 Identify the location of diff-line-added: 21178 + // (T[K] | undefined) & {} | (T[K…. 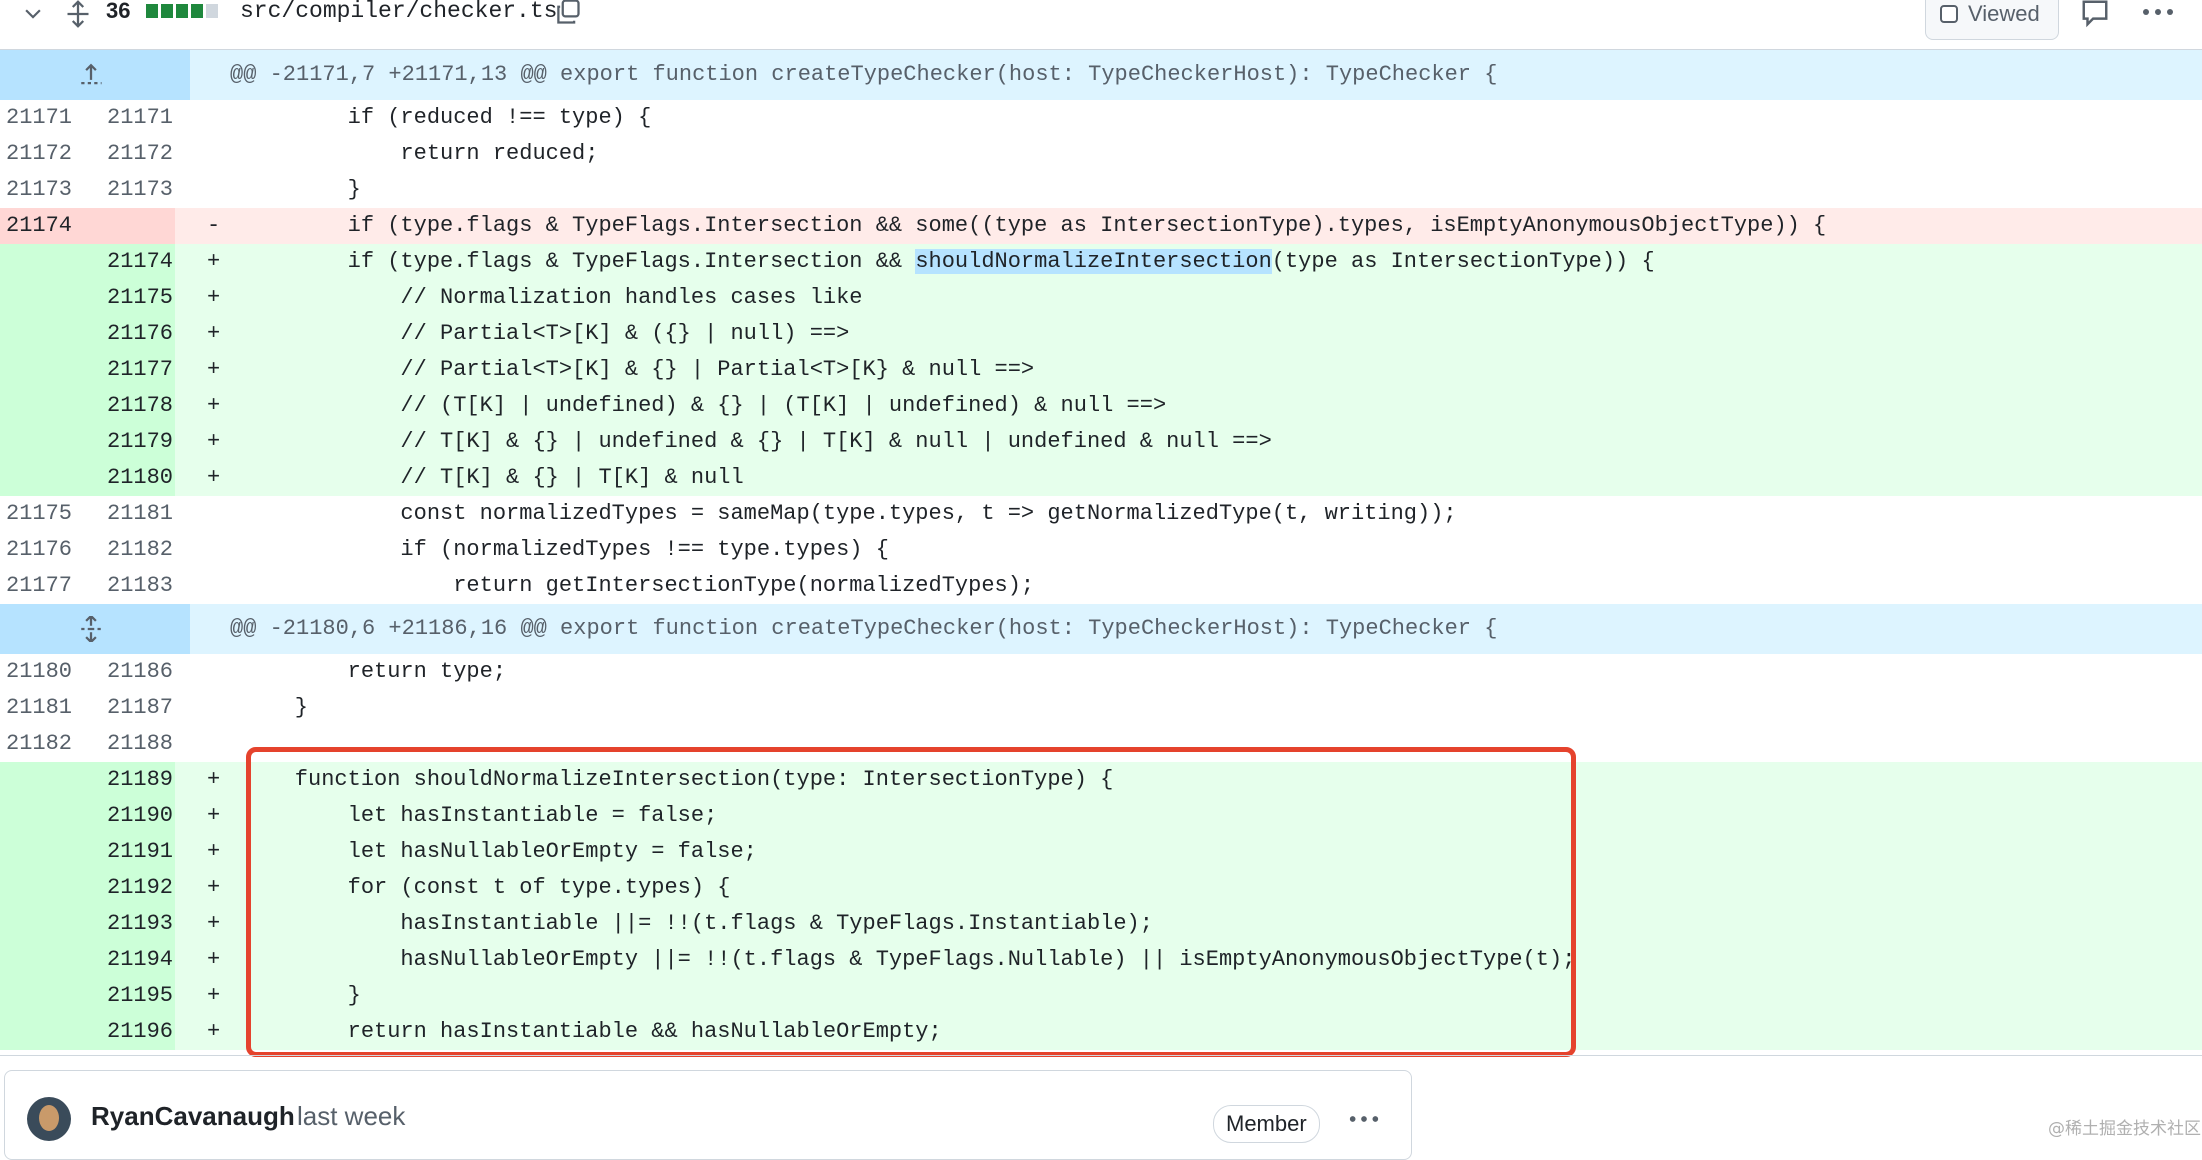
(1101, 406).